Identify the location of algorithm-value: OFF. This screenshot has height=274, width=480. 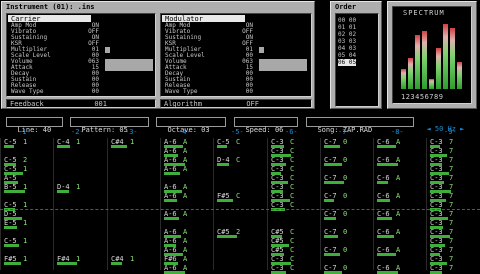
(248, 104).